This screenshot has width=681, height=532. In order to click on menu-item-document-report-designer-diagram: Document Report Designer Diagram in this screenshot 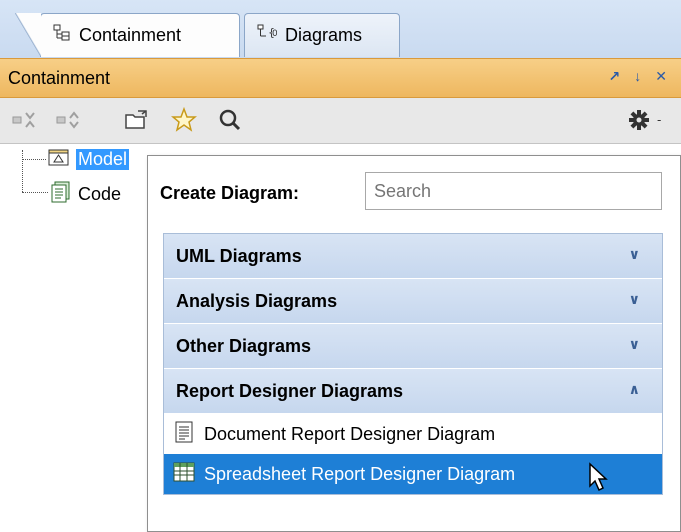, I will do `click(413, 434)`.